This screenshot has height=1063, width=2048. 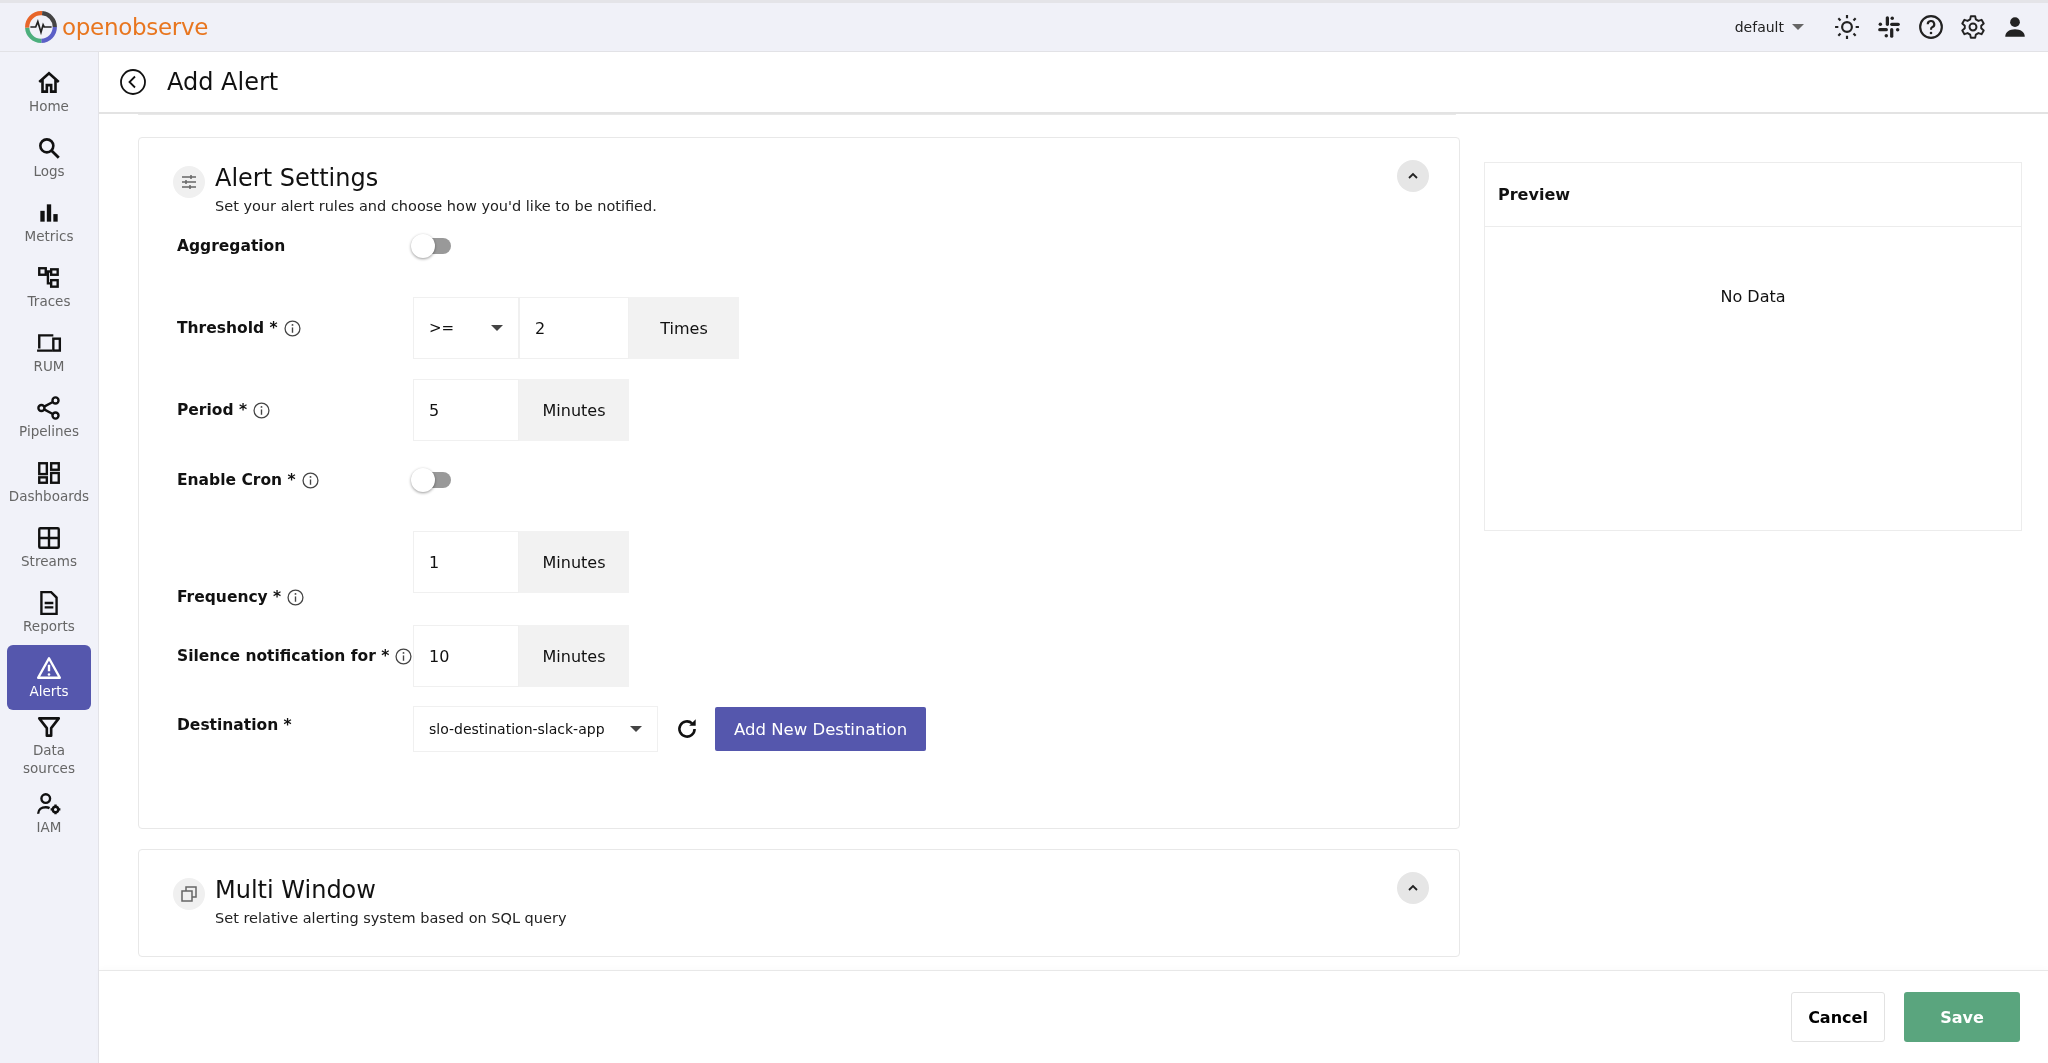 What do you see at coordinates (1973, 27) in the screenshot?
I see `settings-icon` at bounding box center [1973, 27].